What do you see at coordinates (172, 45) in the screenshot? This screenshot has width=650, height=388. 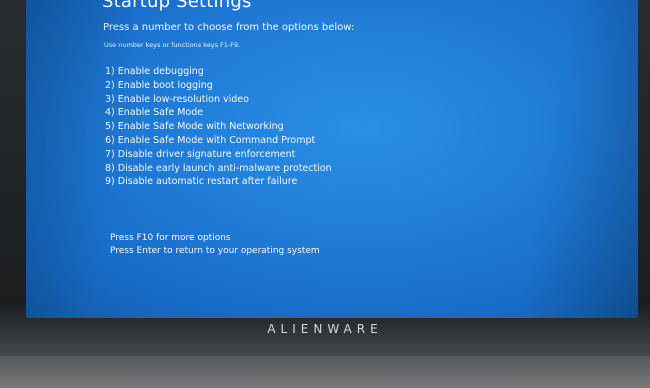 I see `keys-hint: Use number keys or functions keys F1-F9.` at bounding box center [172, 45].